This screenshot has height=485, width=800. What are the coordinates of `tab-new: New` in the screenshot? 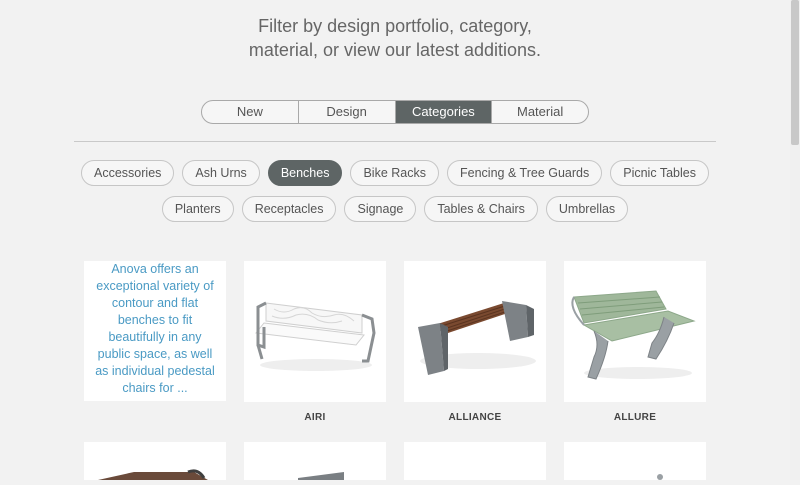 It's located at (250, 112).